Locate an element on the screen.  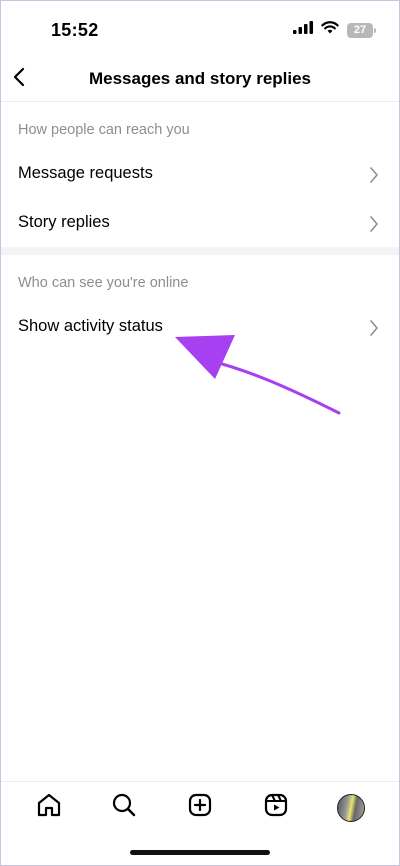
reels-icon is located at coordinates (276, 807).